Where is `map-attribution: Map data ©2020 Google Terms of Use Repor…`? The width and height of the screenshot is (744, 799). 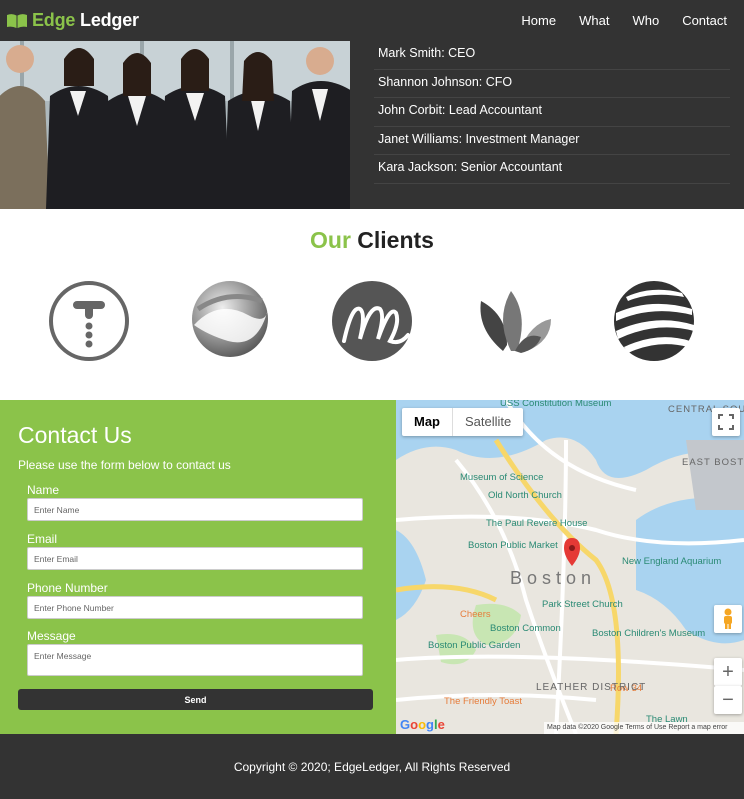 map-attribution: Map data ©2020 Google Terms of Use Repor… is located at coordinates (644, 728).